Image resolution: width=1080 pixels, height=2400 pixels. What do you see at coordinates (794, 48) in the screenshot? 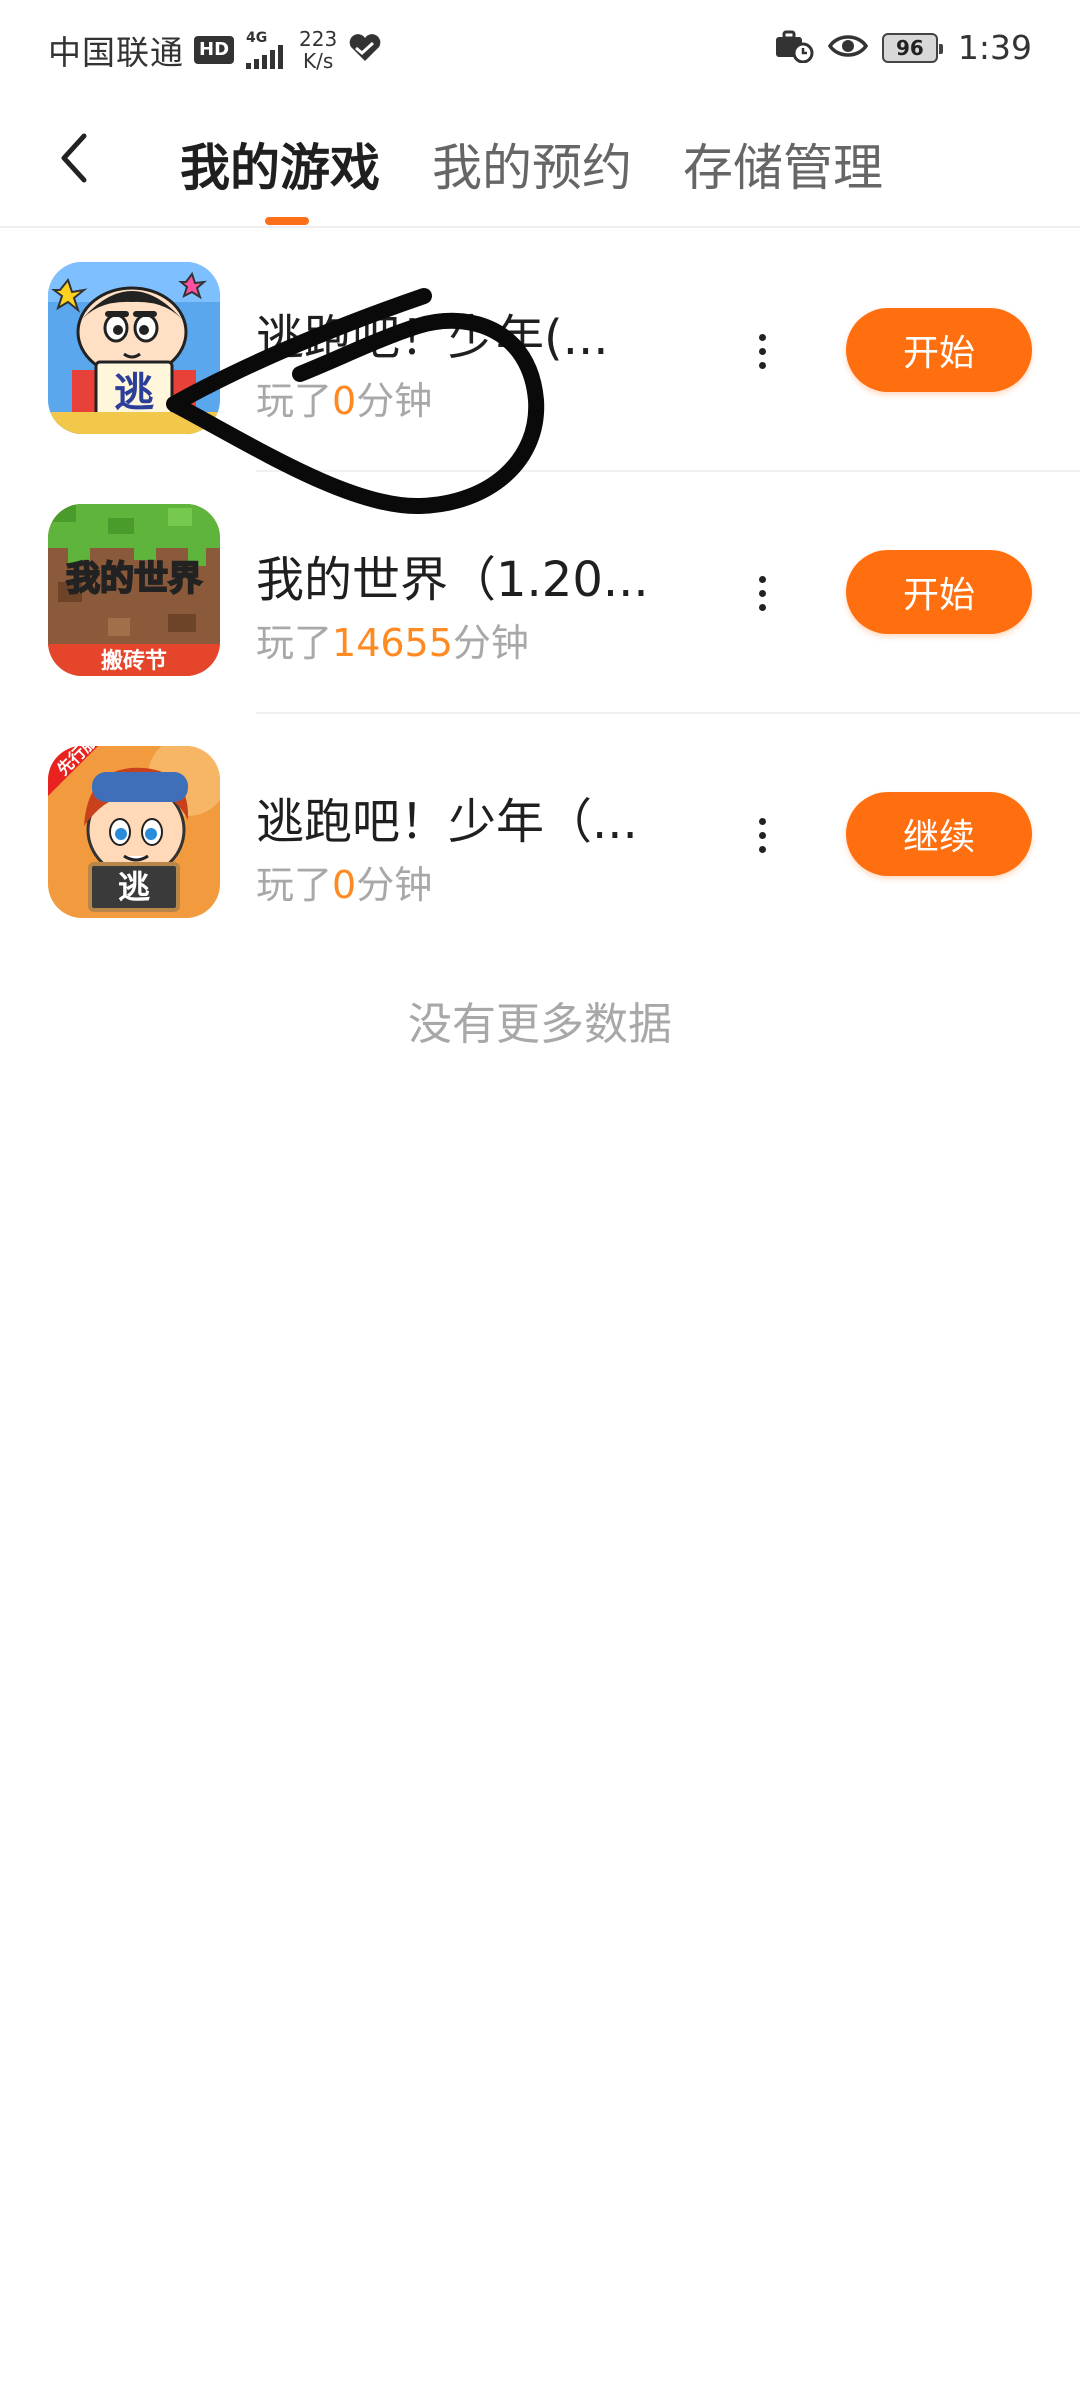
I see `bag-alarm-icon` at bounding box center [794, 48].